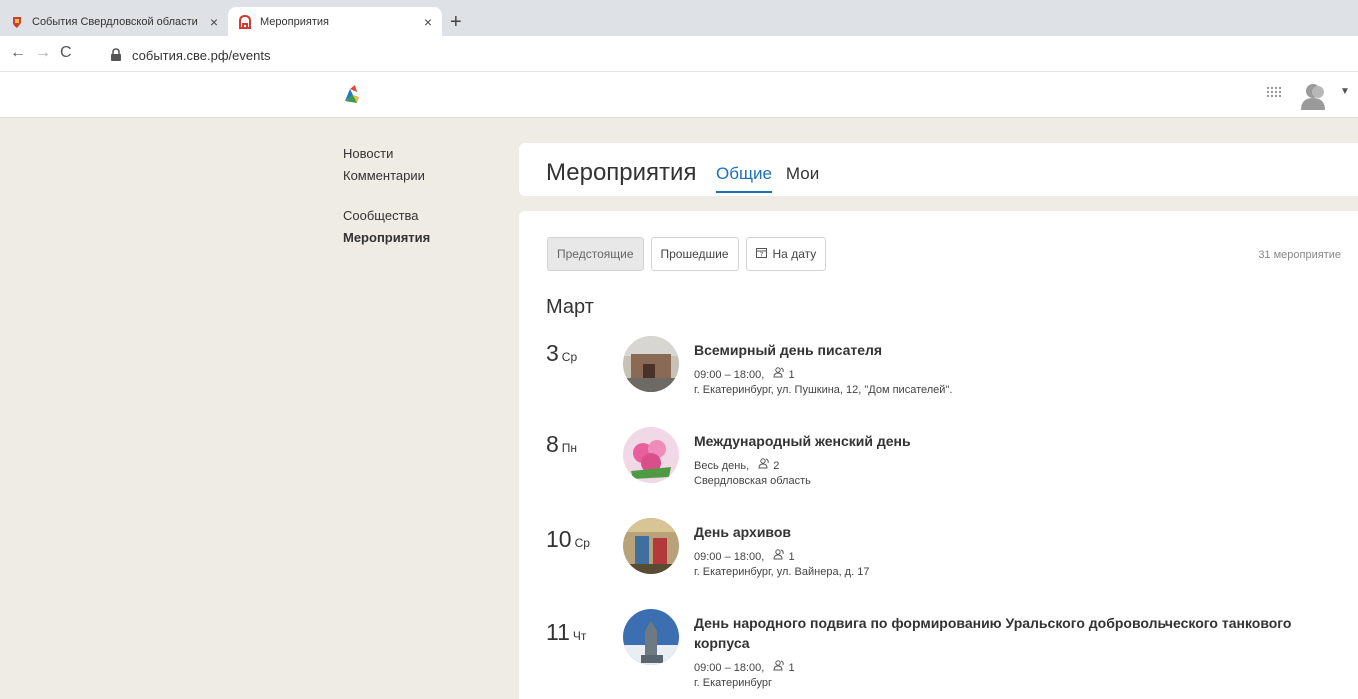  What do you see at coordinates (456, 22) in the screenshot?
I see `new-tab-button: +` at bounding box center [456, 22].